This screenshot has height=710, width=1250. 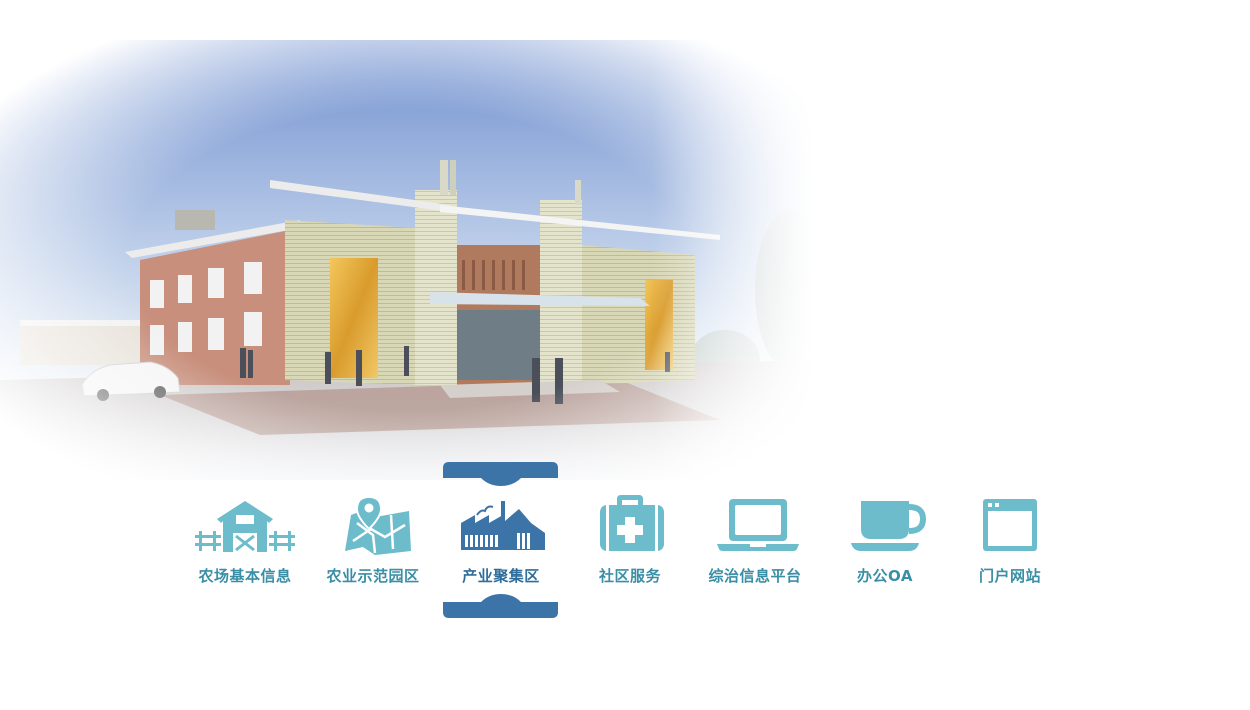 What do you see at coordinates (378, 525) in the screenshot?
I see `map-pin-icon` at bounding box center [378, 525].